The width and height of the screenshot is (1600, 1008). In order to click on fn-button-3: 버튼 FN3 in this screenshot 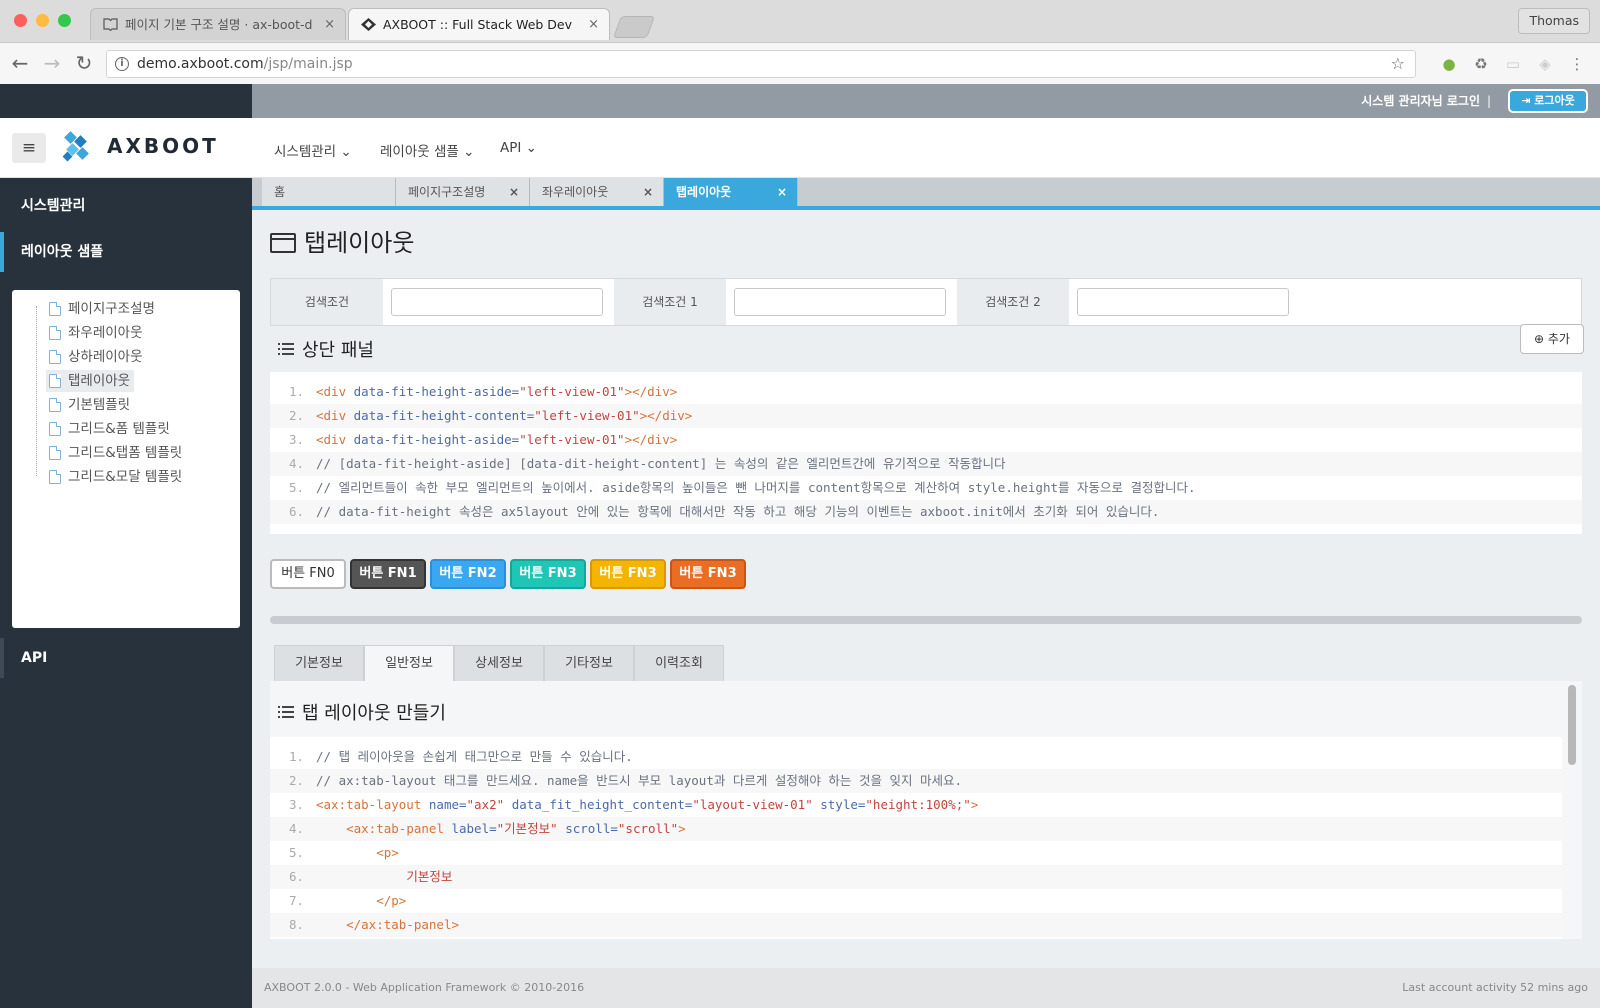, I will do `click(548, 574)`.